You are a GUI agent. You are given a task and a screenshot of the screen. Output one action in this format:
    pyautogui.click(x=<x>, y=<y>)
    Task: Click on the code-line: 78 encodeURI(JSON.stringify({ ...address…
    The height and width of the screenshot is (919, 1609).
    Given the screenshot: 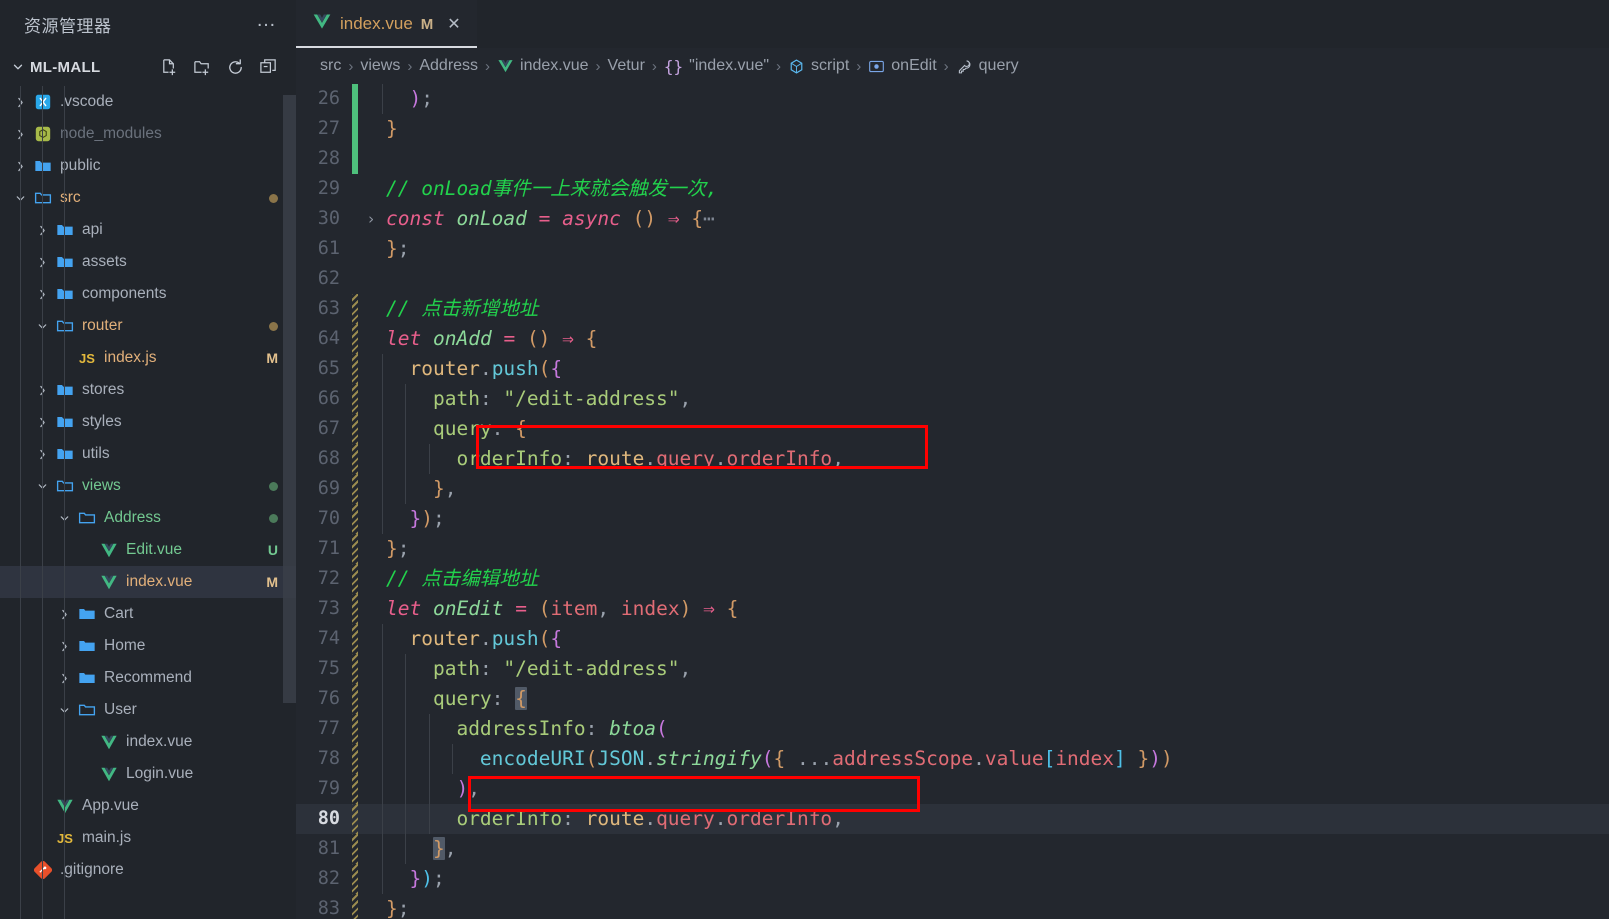 What is the action you would take?
    pyautogui.click(x=952, y=759)
    